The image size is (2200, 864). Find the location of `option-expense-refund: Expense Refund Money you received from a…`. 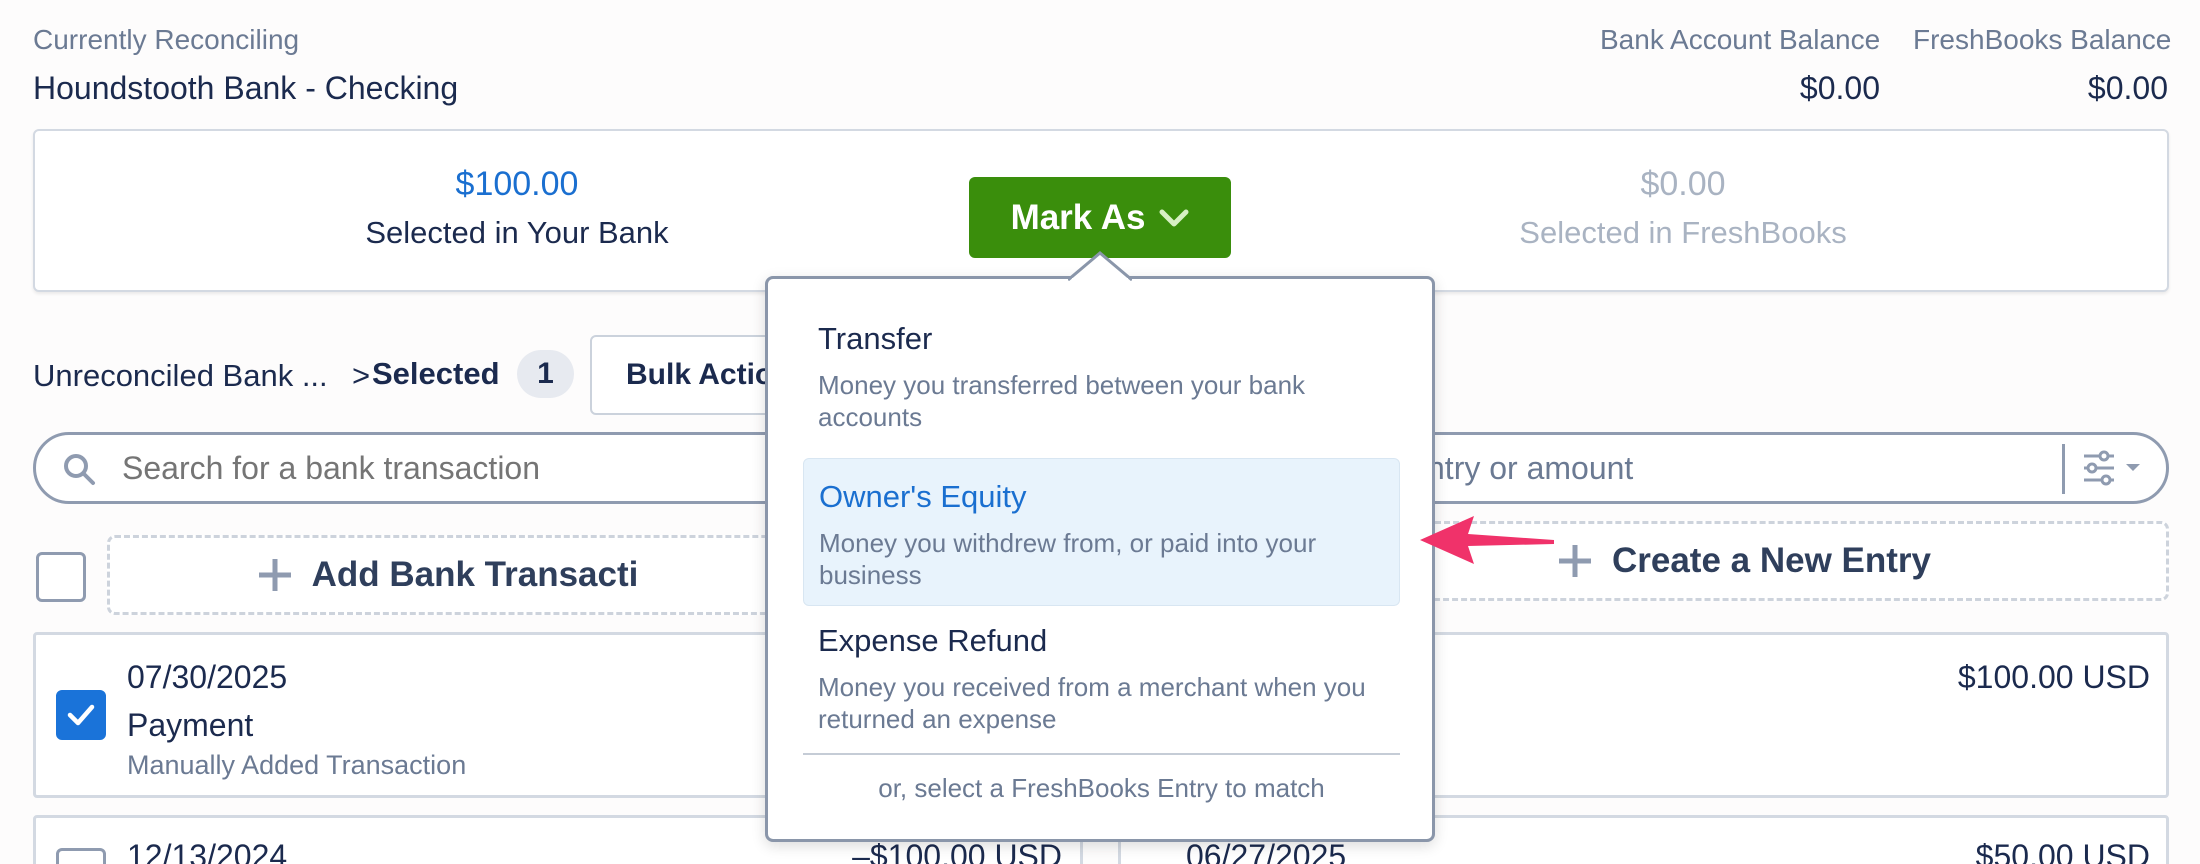

option-expense-refund: Expense Refund Money you received from a… is located at coordinates (1101, 677).